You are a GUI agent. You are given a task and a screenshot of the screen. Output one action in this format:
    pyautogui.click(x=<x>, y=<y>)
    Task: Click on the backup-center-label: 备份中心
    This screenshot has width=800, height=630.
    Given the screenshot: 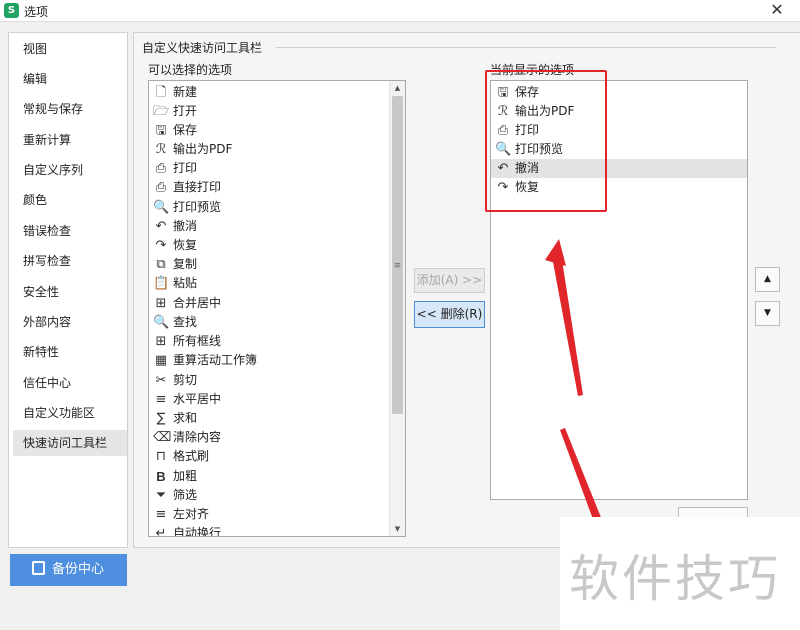 What is the action you would take?
    pyautogui.click(x=78, y=569)
    